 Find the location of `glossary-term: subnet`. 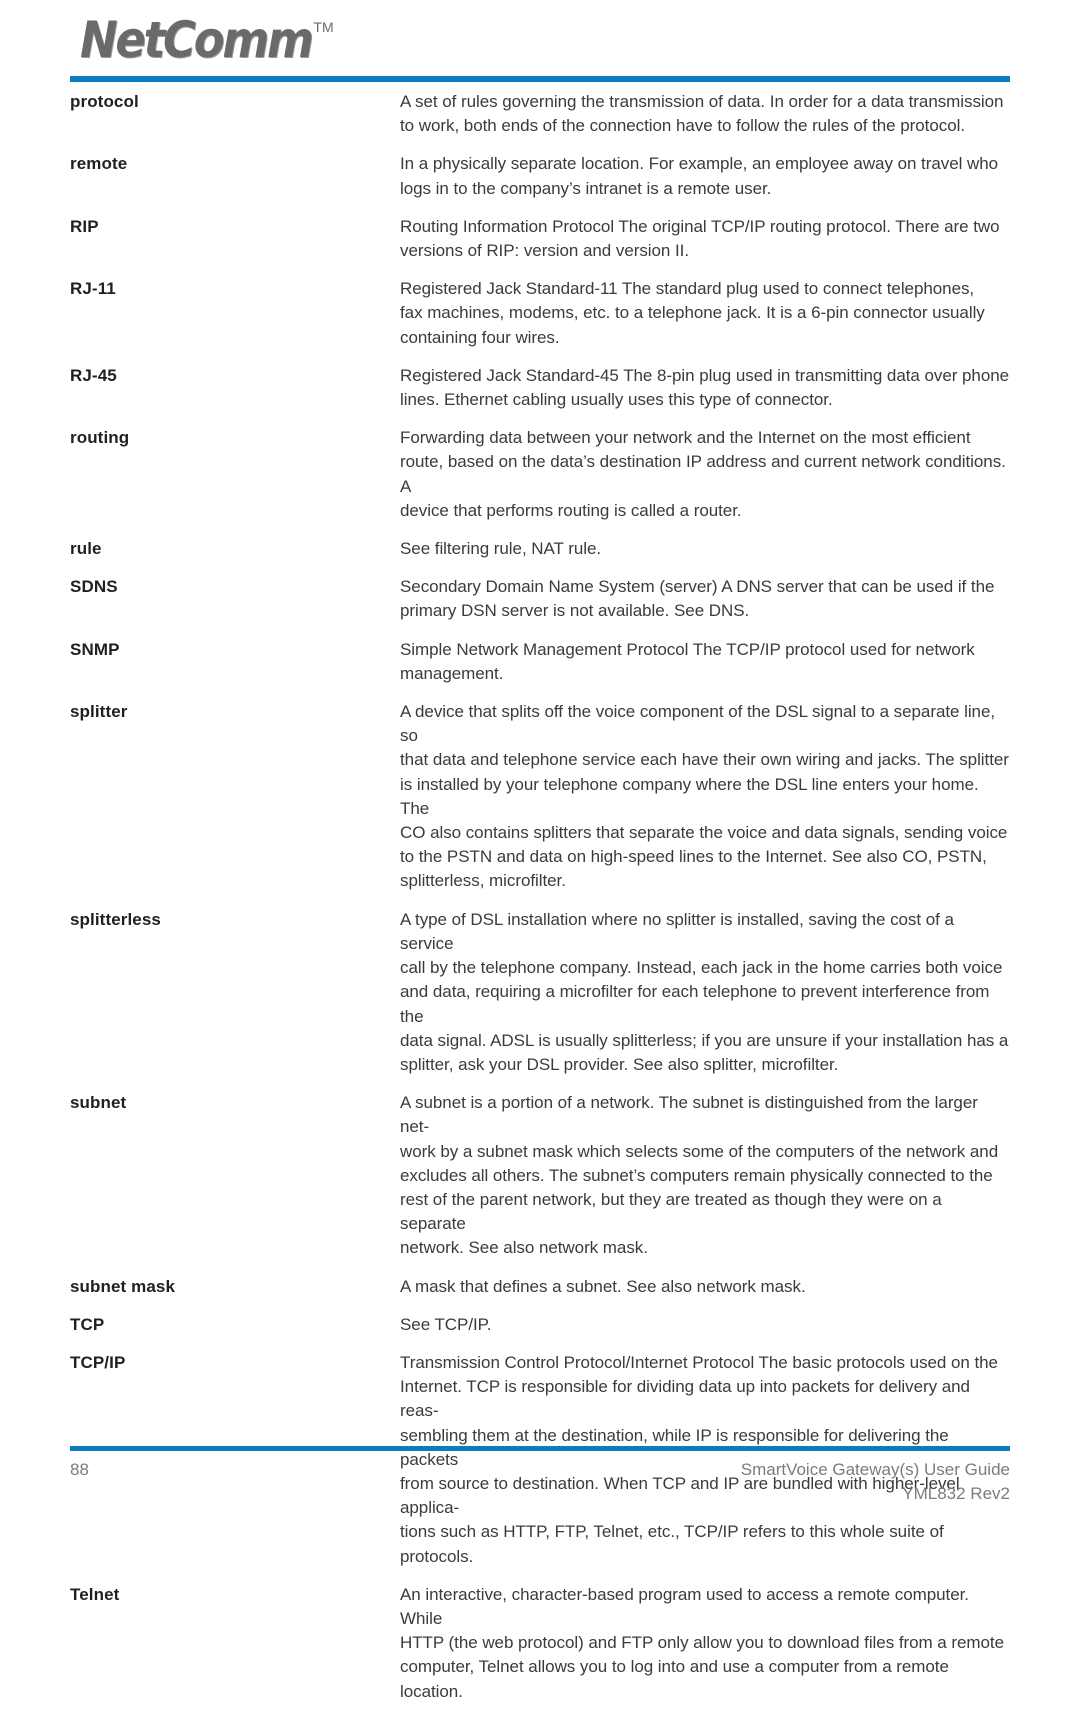

glossary-term: subnet is located at coordinates (98, 1103).